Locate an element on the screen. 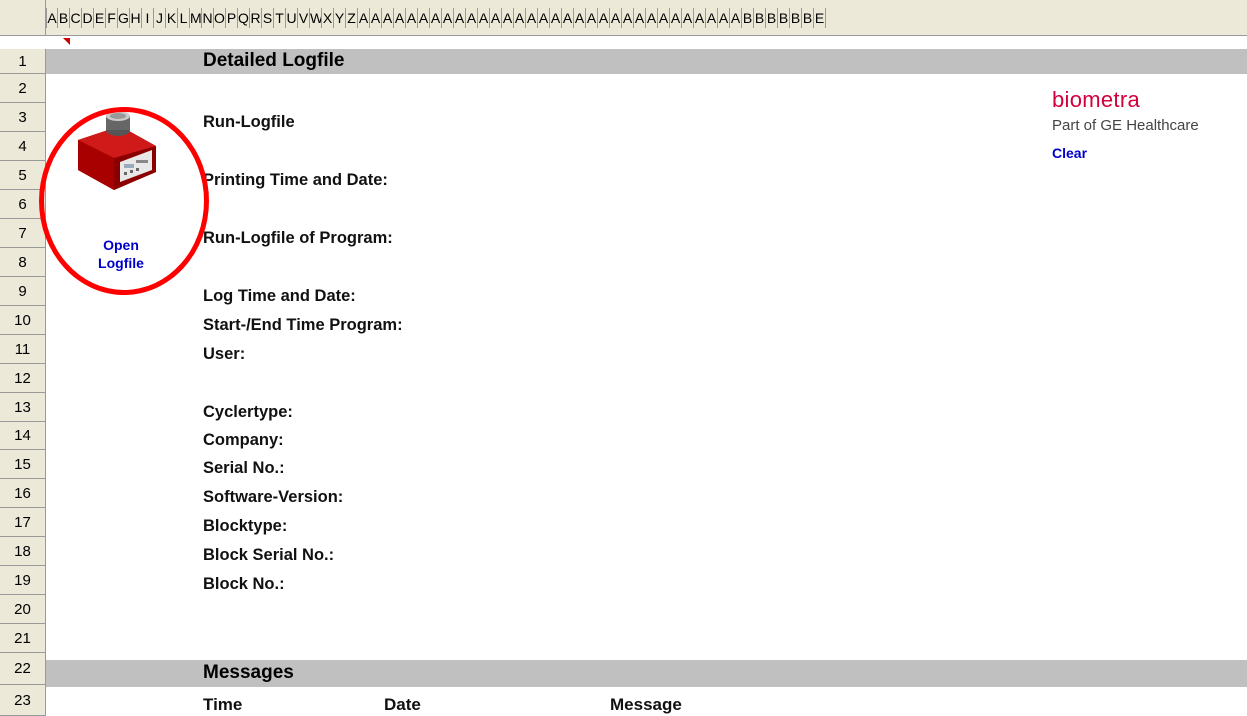 The image size is (1247, 716). block-serial-label: Block Serial No.: is located at coordinates (269, 555).